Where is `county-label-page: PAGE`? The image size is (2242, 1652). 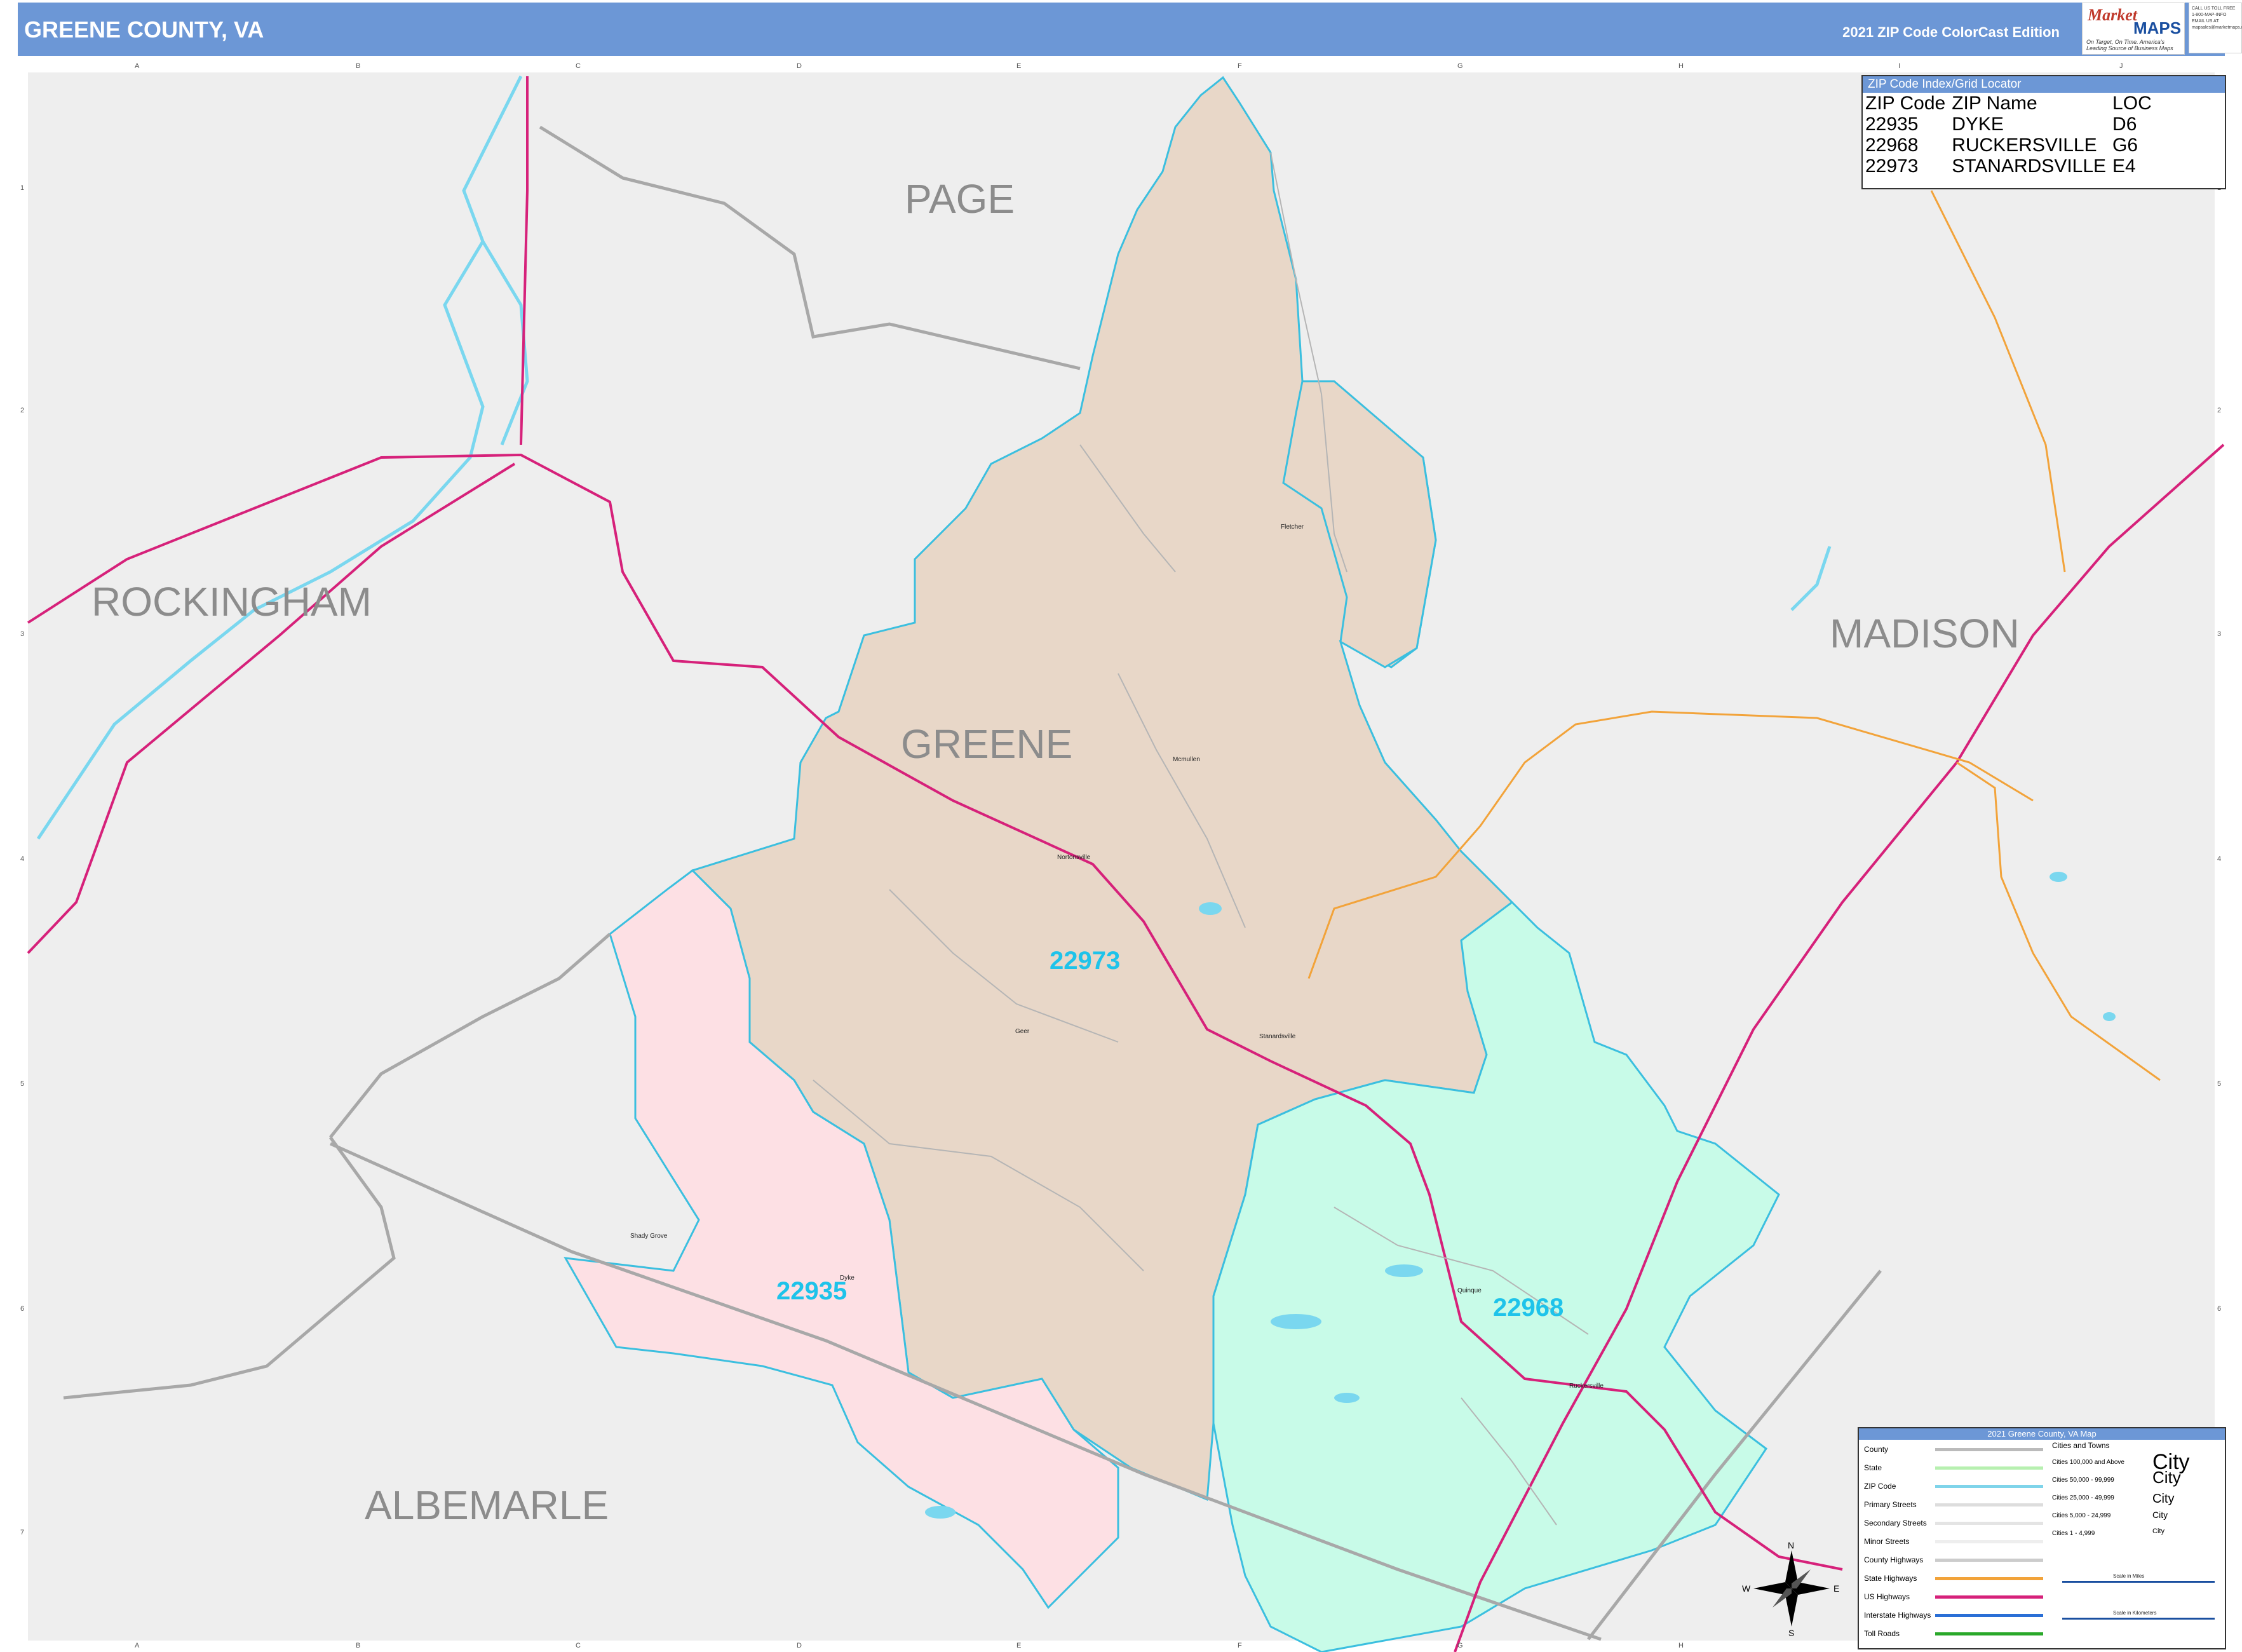
county-label-page: PAGE is located at coordinates (960, 199).